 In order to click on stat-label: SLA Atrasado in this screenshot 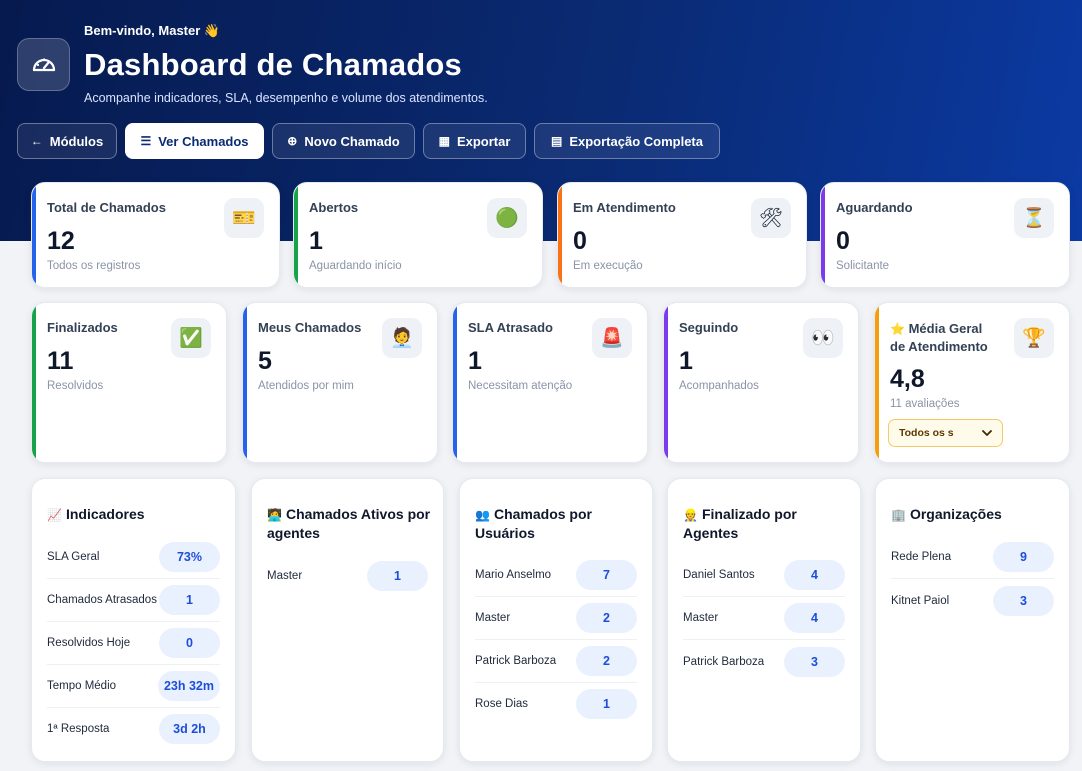, I will do `click(510, 327)`.